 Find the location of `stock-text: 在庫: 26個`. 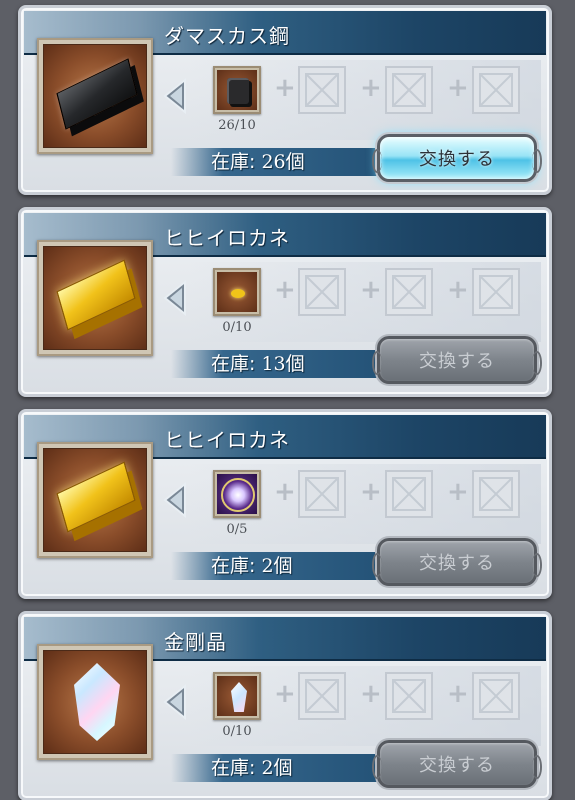

stock-text: 在庫: 26個 is located at coordinates (258, 162).